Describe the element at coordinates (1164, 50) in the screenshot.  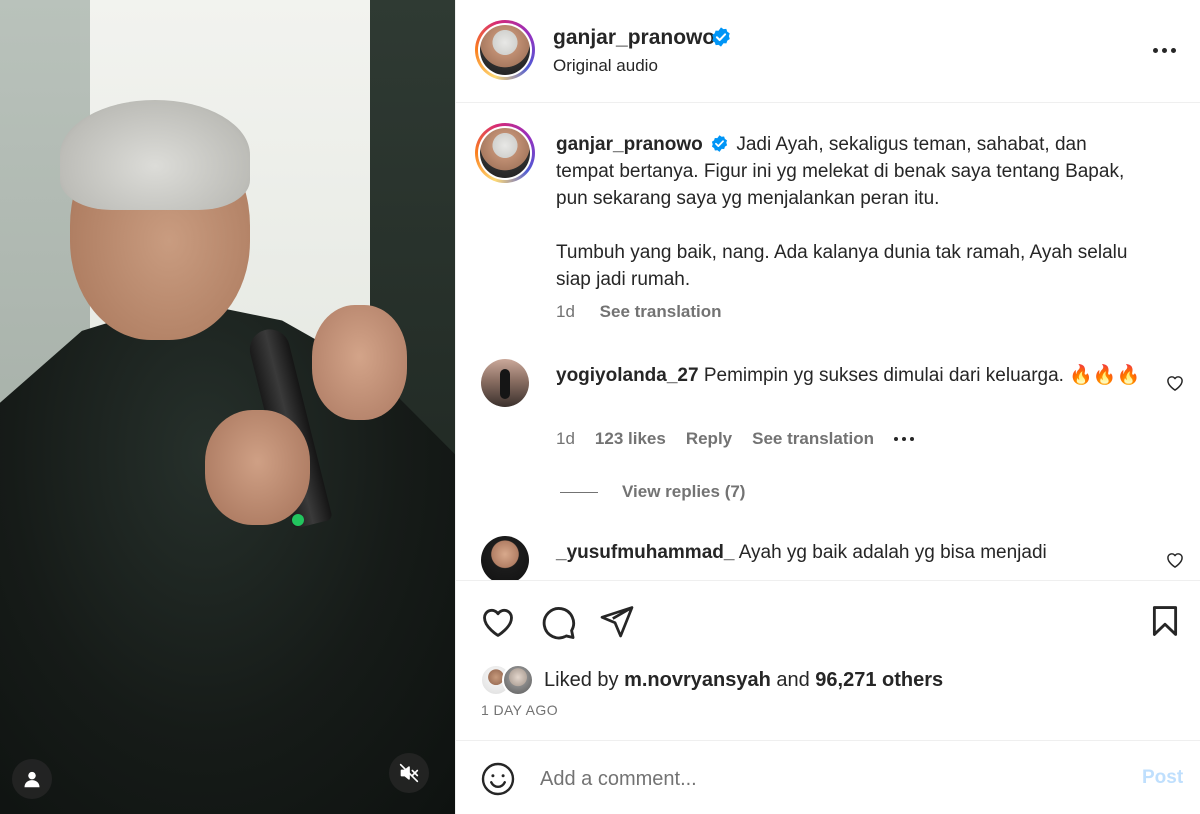
I see `more-options-button` at that location.